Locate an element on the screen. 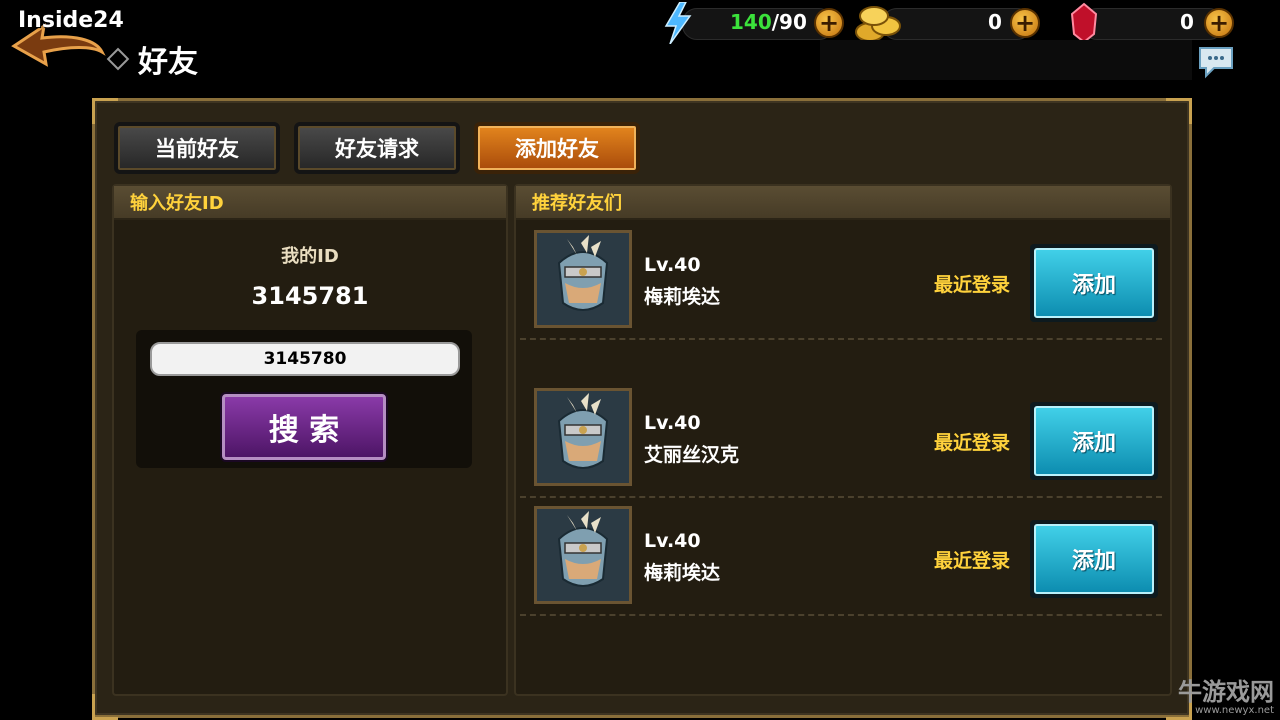  gold-resource: 0 + is located at coordinates (950, 22).